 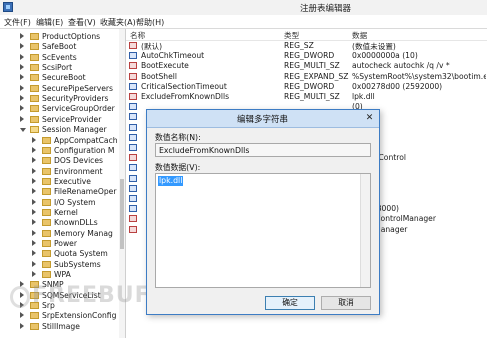 I want to click on tree-item-label: ProductOptions, so click(x=71, y=36).